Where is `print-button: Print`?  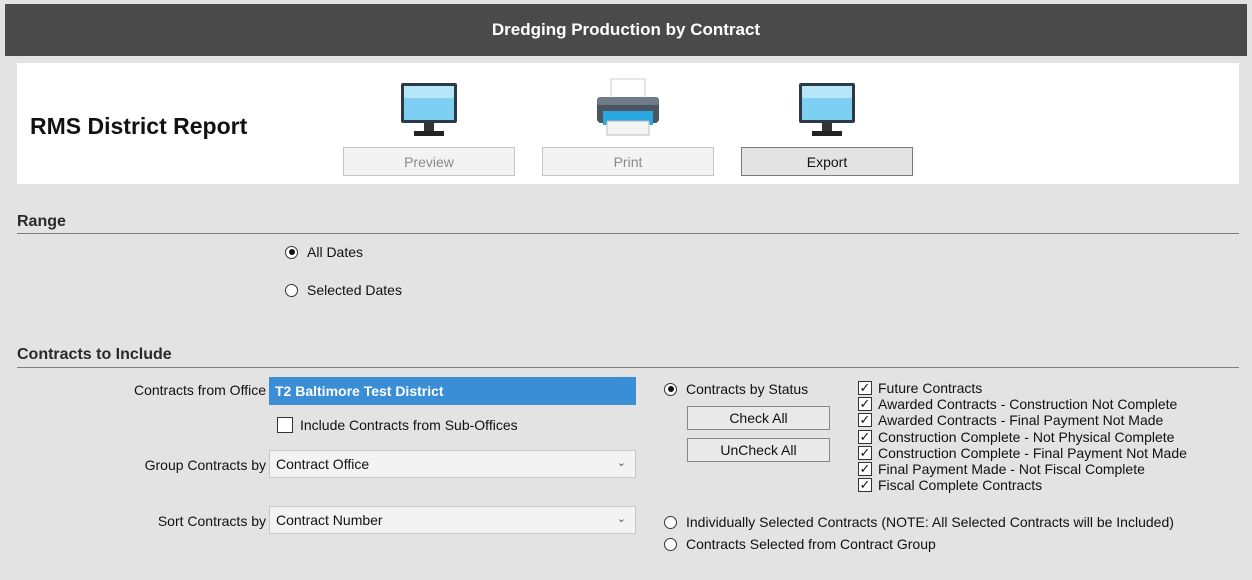 print-button: Print is located at coordinates (628, 161).